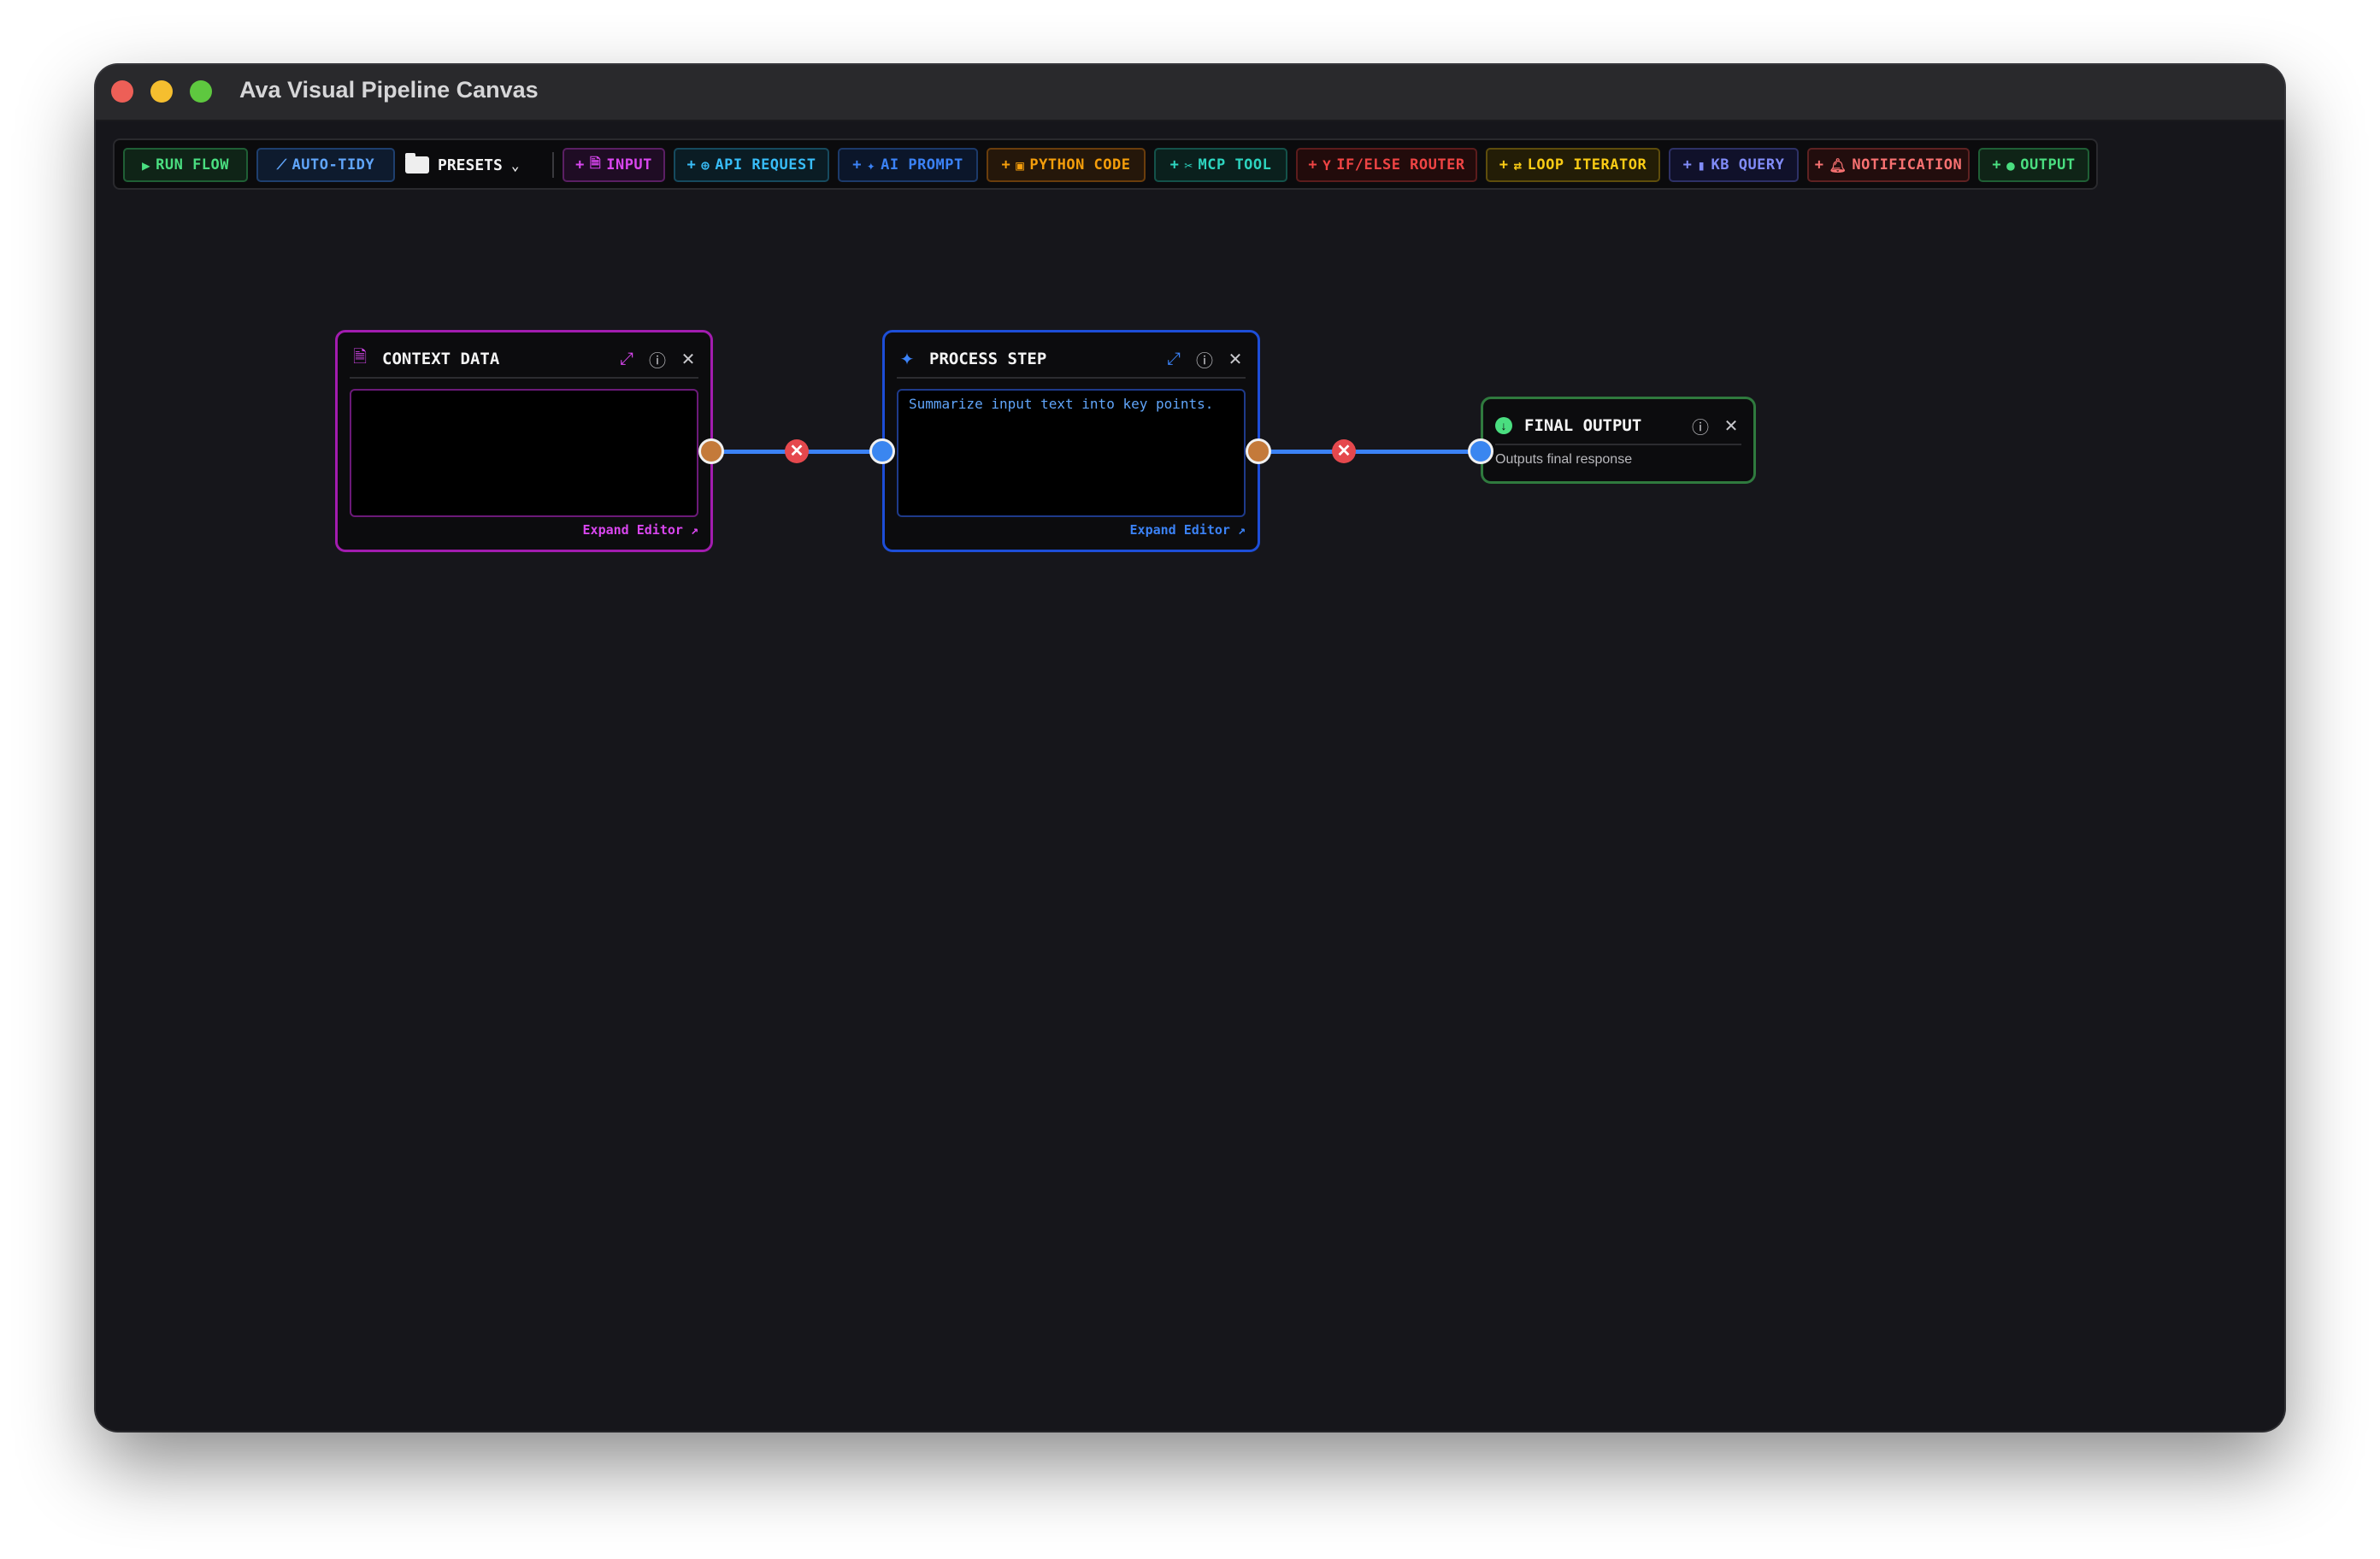 This screenshot has height=1559, width=2380. I want to click on add-python-code-button: + ▣ PYTHON CODE, so click(1067, 165).